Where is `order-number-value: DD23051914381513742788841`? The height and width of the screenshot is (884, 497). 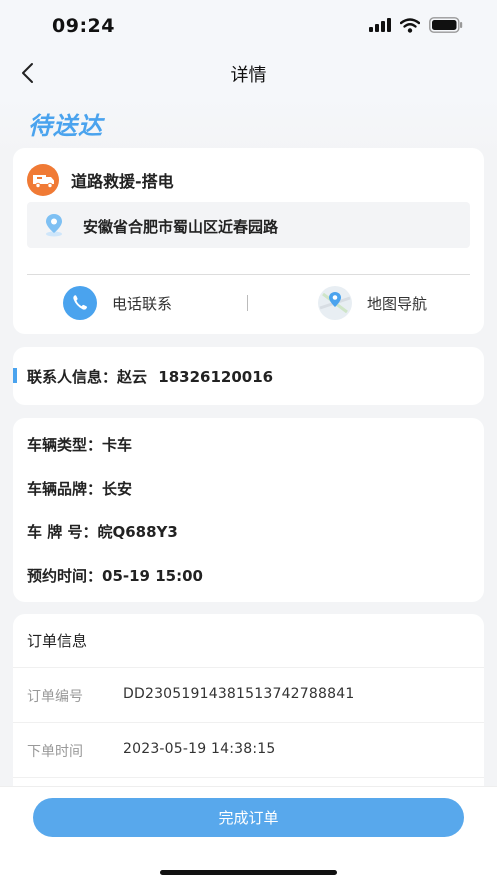
order-number-value: DD23051914381513742788841 is located at coordinates (239, 694).